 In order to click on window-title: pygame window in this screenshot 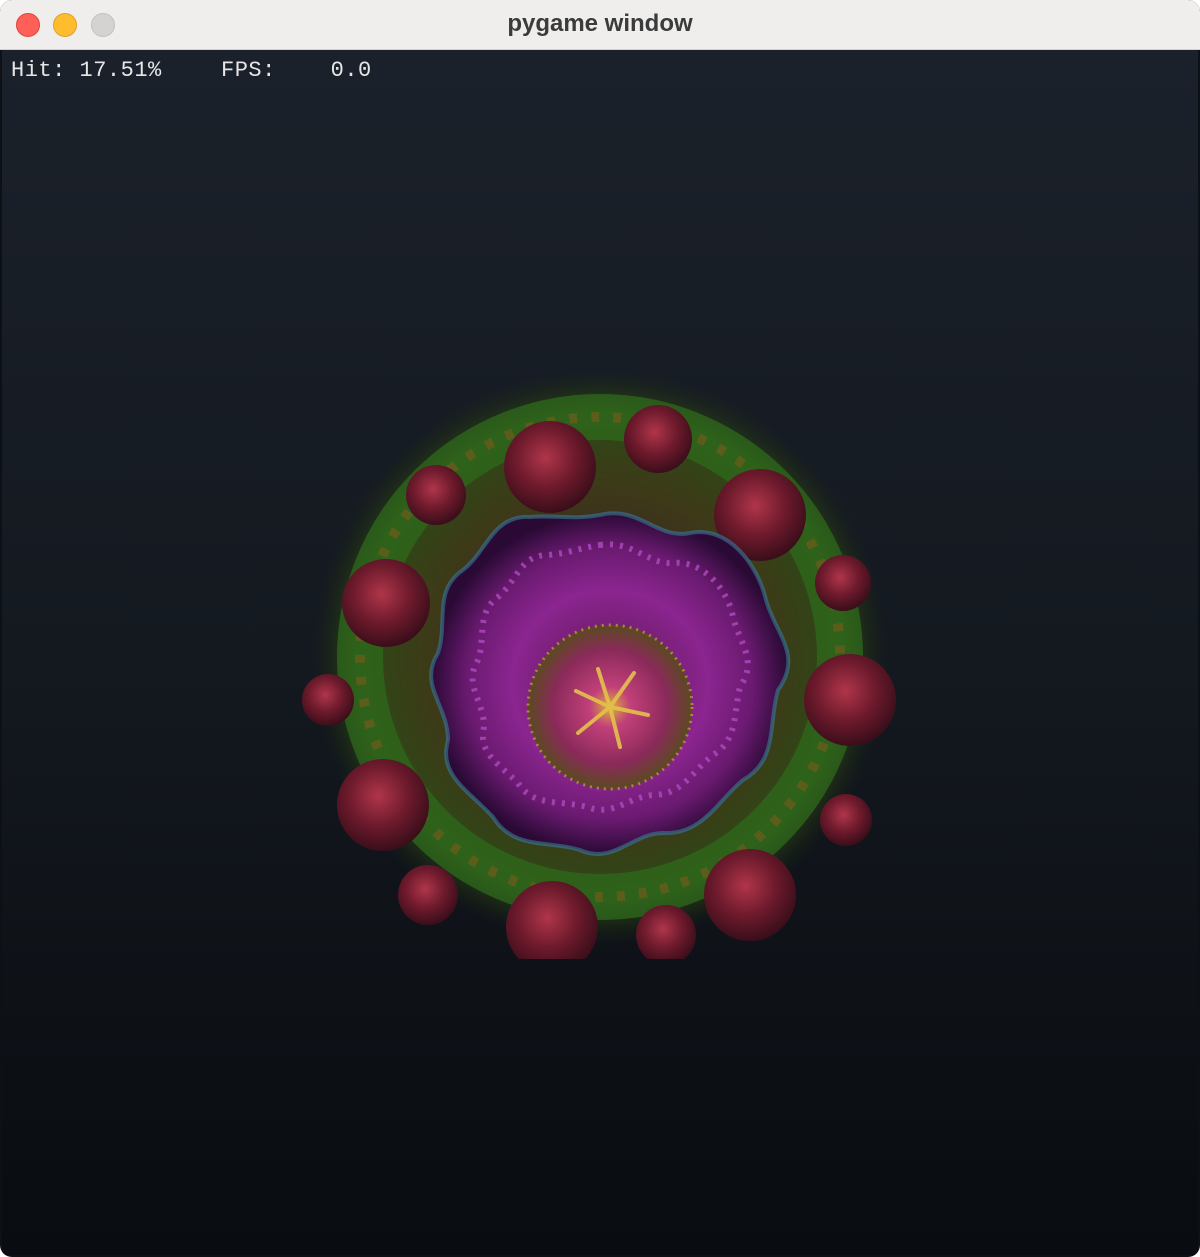, I will do `click(600, 23)`.